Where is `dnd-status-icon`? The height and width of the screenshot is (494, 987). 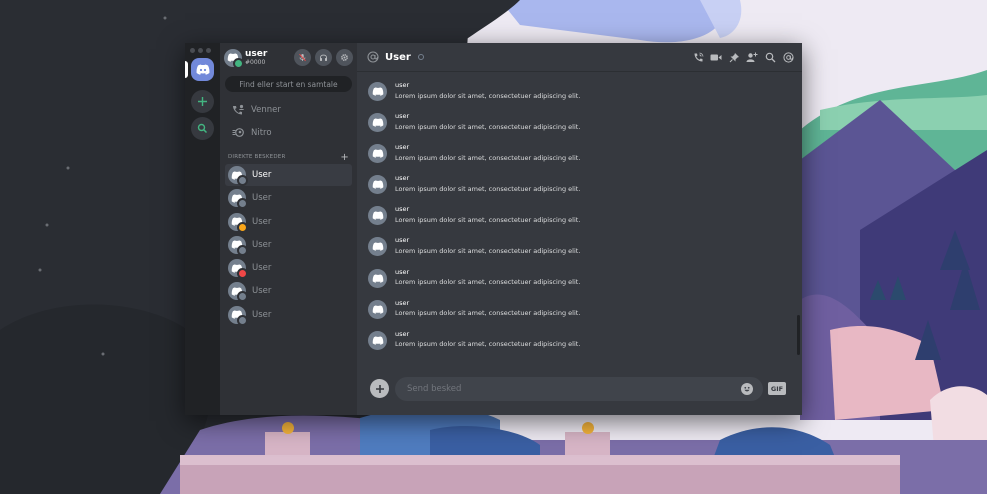 dnd-status-icon is located at coordinates (242, 274).